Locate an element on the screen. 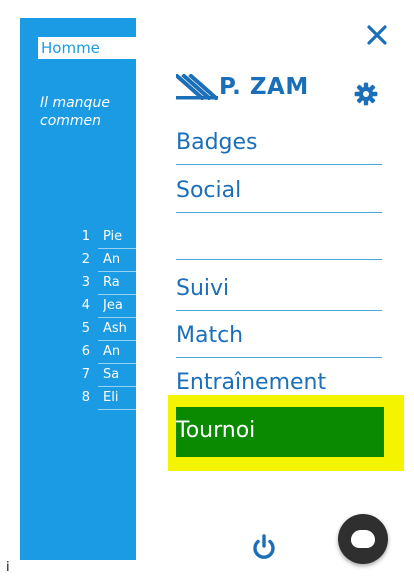 This screenshot has height=577, width=414. ranking-row: 4 Jea is located at coordinates (109, 306).